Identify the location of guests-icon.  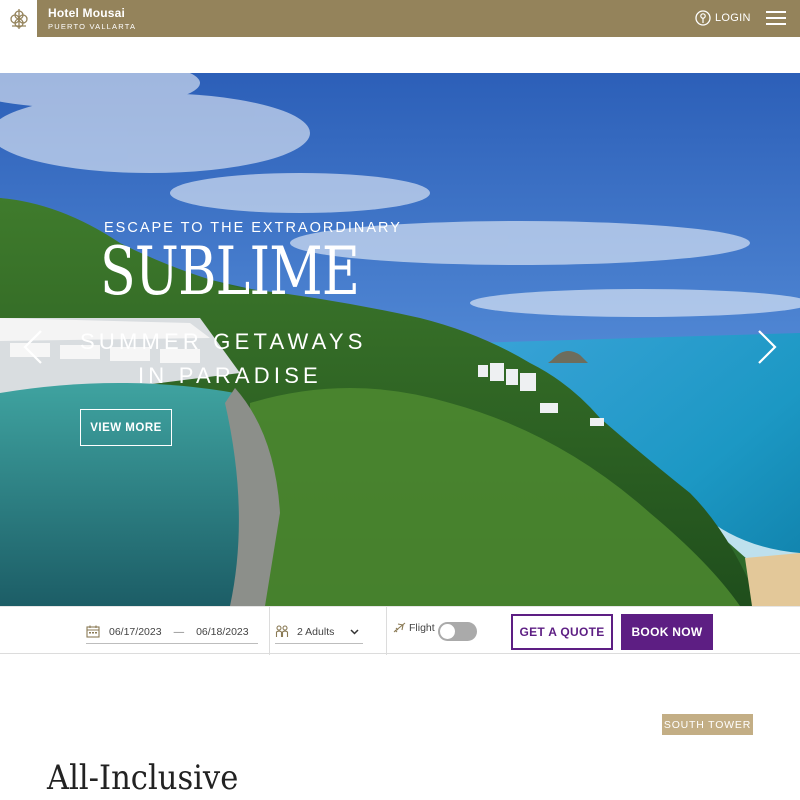
(282, 631).